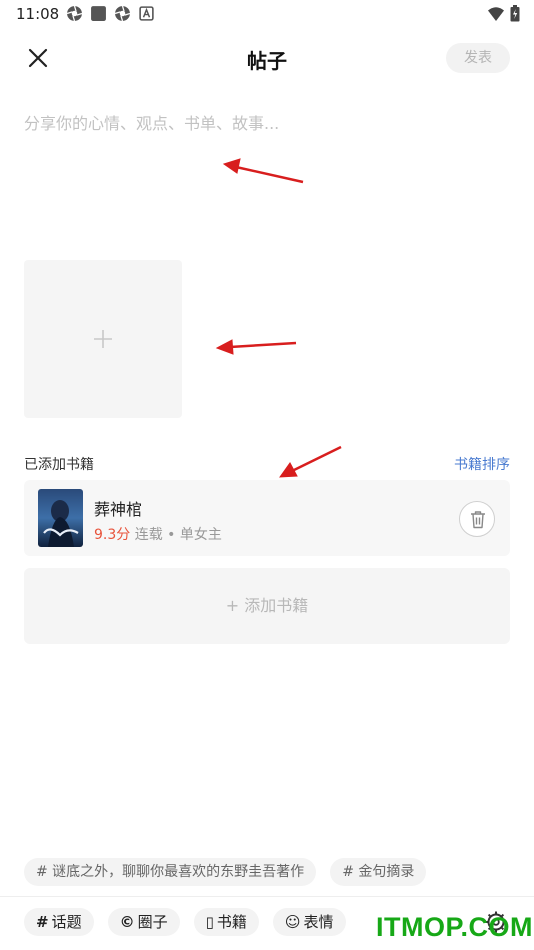 This screenshot has height=950, width=534. I want to click on topic-suggestions: # 谜底之外，聊聊你最喜欢的东野圭吾著作 # 金句摘录, so click(225, 872).